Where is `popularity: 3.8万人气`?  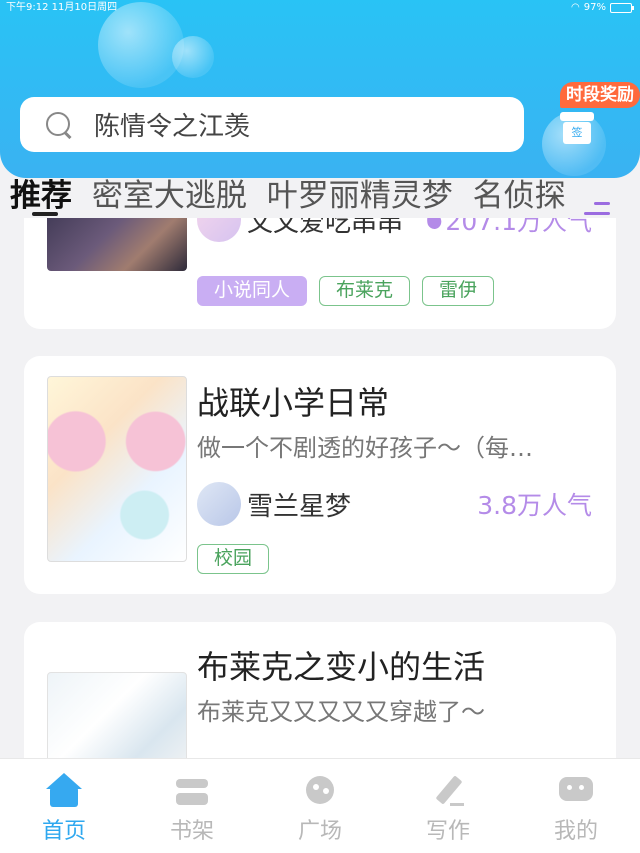 popularity: 3.8万人气 is located at coordinates (534, 505).